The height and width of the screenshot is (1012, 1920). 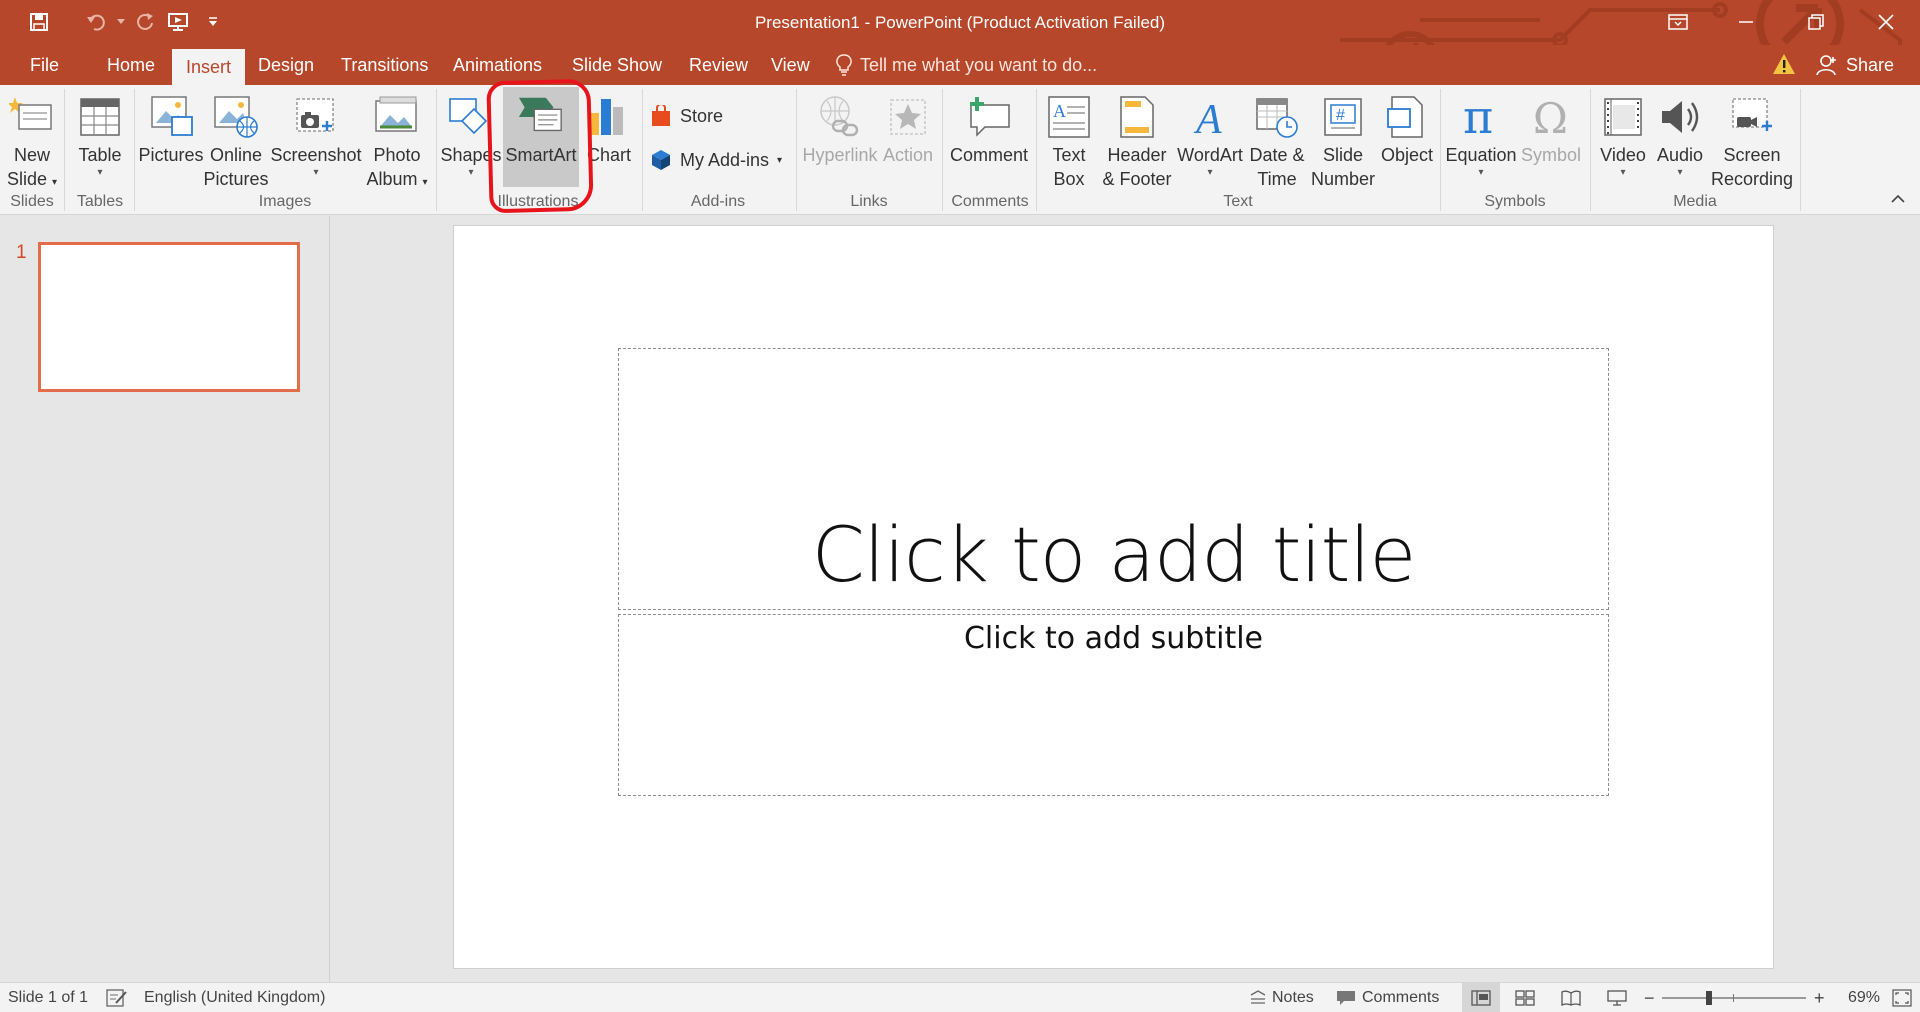 I want to click on omega-icon: Ω, so click(x=1551, y=117).